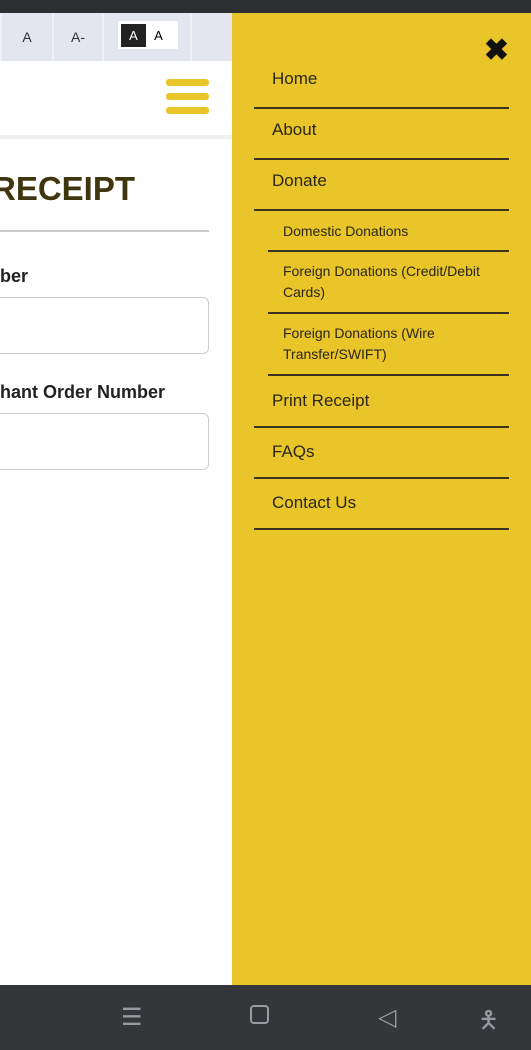 Image resolution: width=531 pixels, height=1050 pixels. What do you see at coordinates (14, 276) in the screenshot?
I see `field1-label: ber` at bounding box center [14, 276].